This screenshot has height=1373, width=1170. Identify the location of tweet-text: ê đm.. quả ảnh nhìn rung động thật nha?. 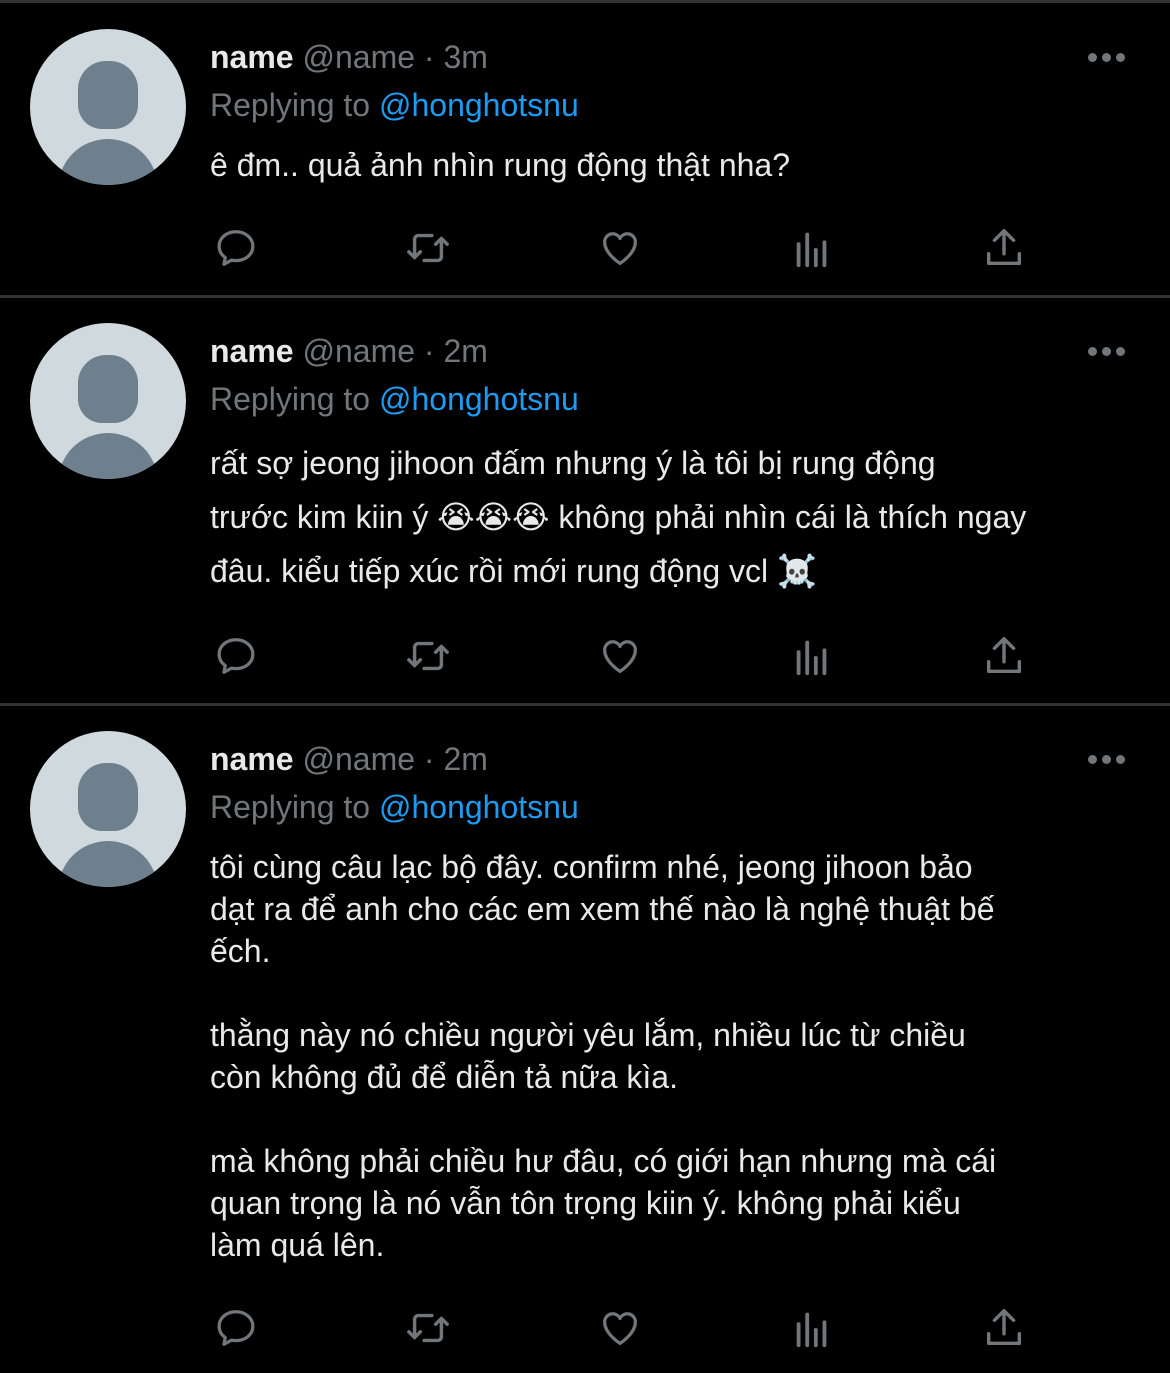
(500, 165).